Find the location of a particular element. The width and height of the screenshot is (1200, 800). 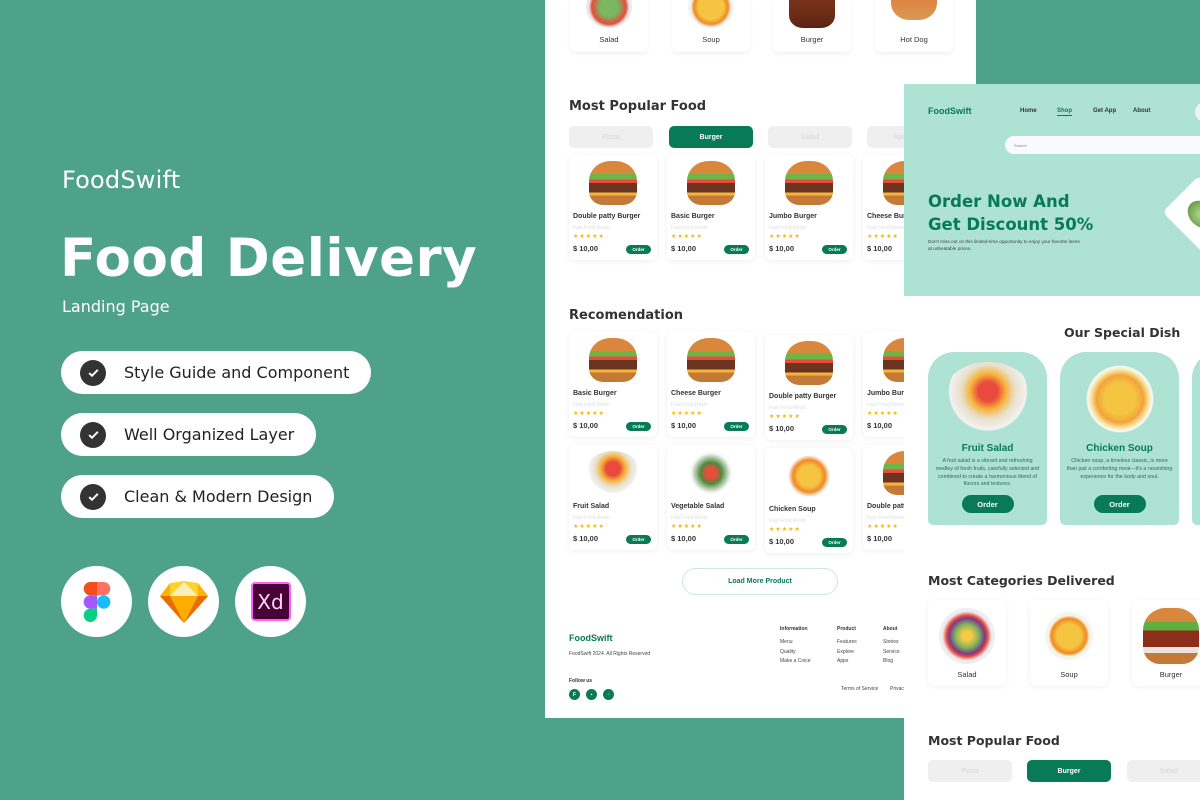

feature-pill: Well Organized Layer is located at coordinates (189, 434).